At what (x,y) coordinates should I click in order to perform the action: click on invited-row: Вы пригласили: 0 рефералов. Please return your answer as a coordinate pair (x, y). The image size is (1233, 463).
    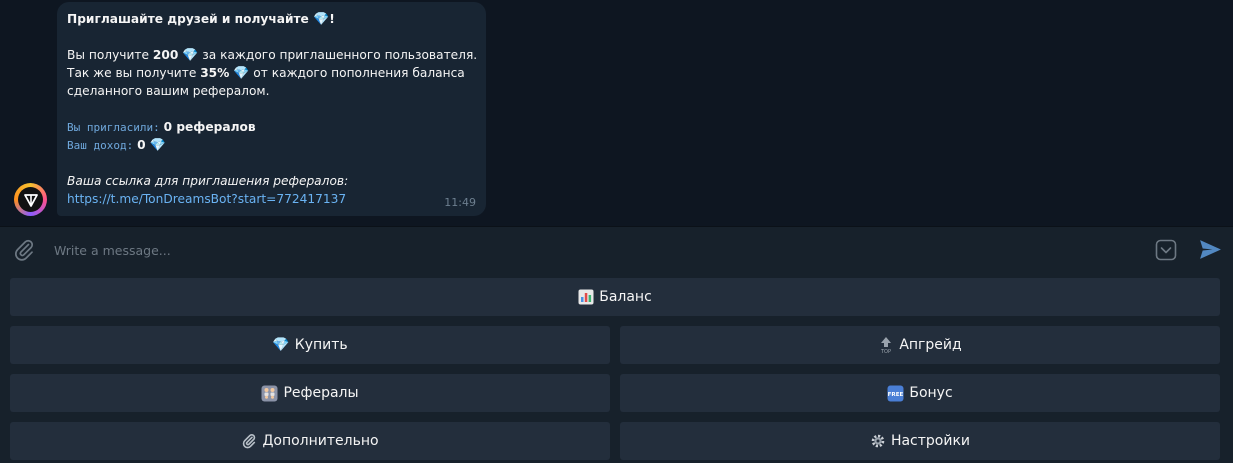
    Looking at the image, I should click on (271, 127).